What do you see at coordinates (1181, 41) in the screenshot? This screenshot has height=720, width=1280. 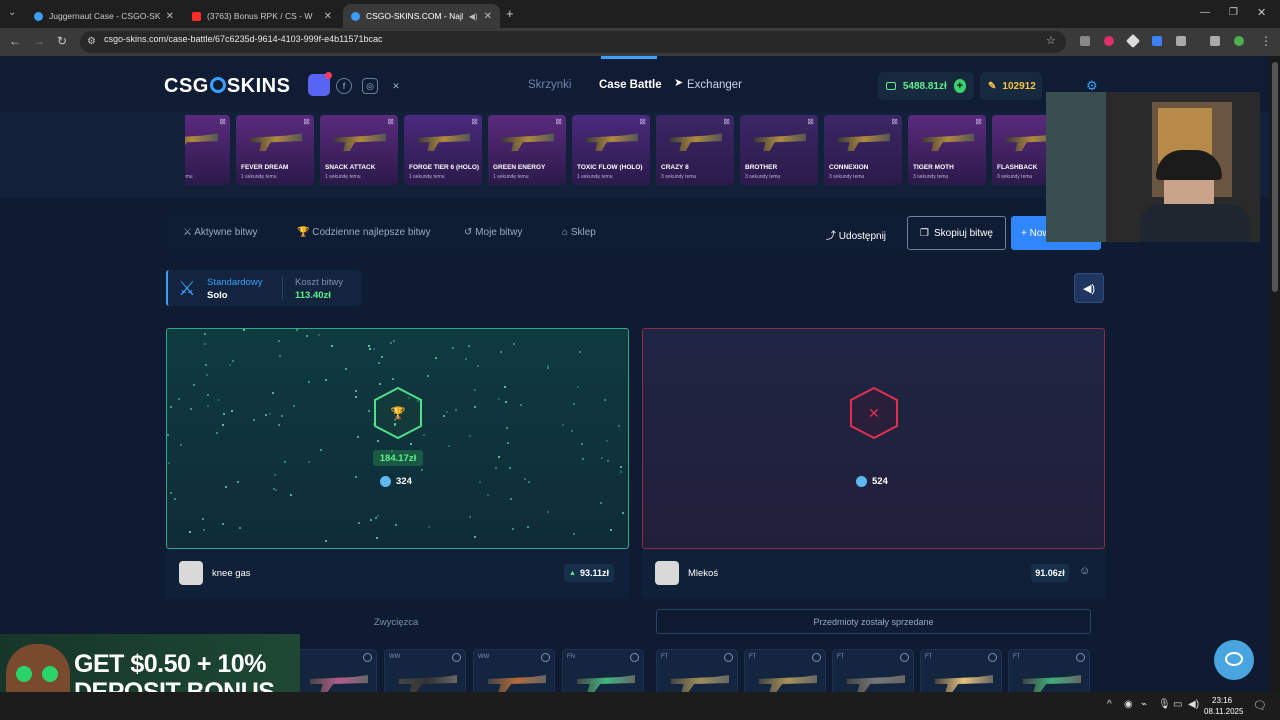 I see `puzzle-icon` at bounding box center [1181, 41].